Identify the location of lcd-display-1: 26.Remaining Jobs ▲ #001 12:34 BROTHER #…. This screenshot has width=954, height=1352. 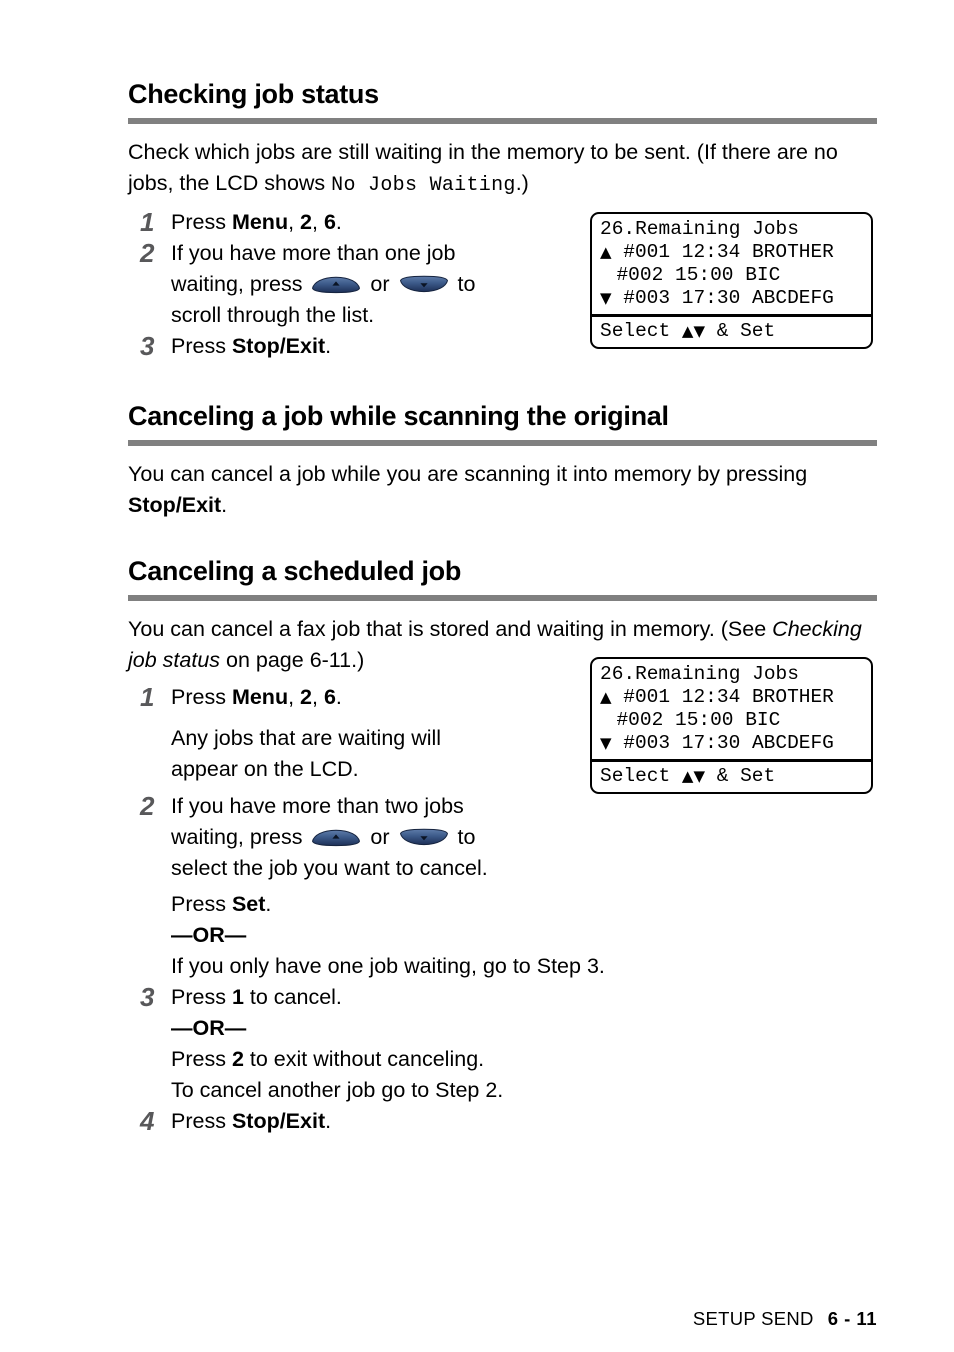
(731, 280).